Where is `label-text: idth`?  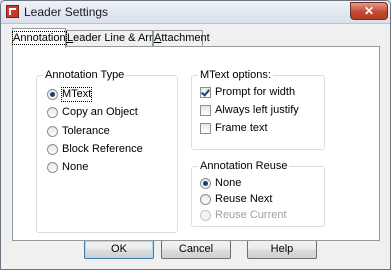
label-text: idth is located at coordinates (286, 92).